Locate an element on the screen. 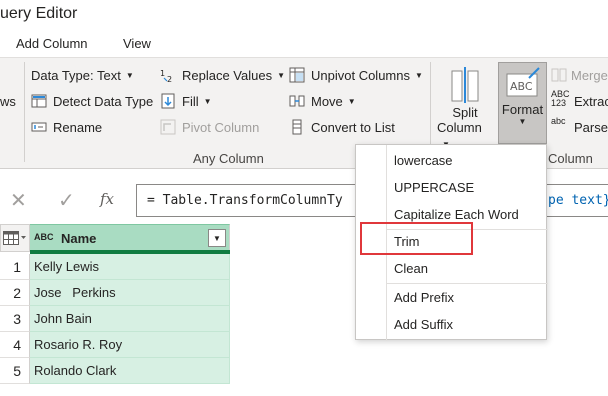 The image size is (608, 396). parse-label: Parse is located at coordinates (591, 127).